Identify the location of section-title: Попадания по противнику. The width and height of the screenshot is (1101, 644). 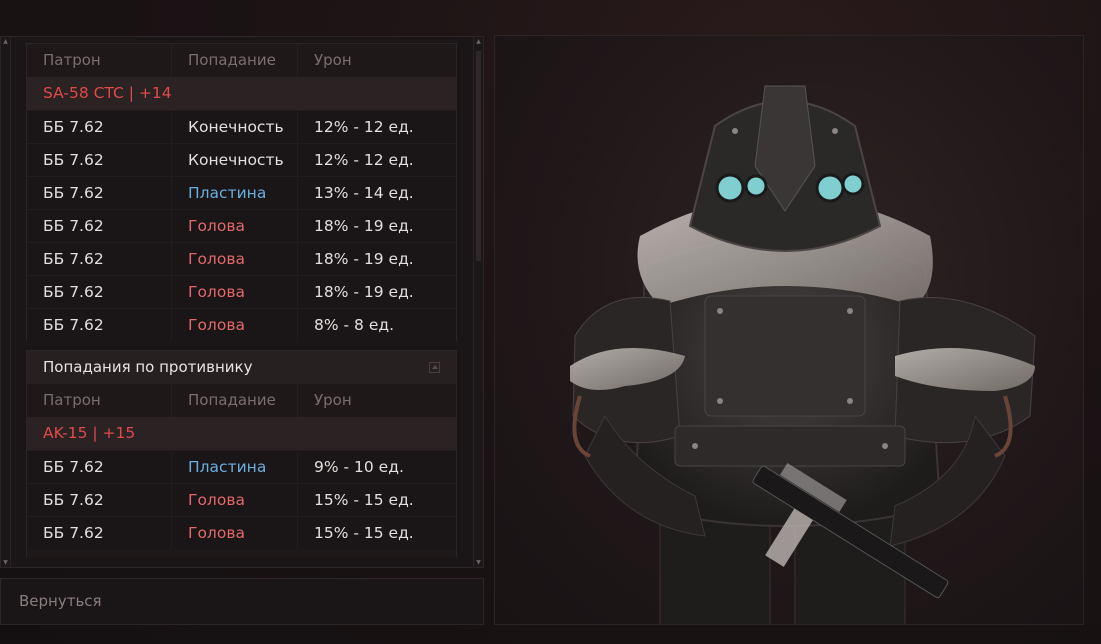
(241, 367).